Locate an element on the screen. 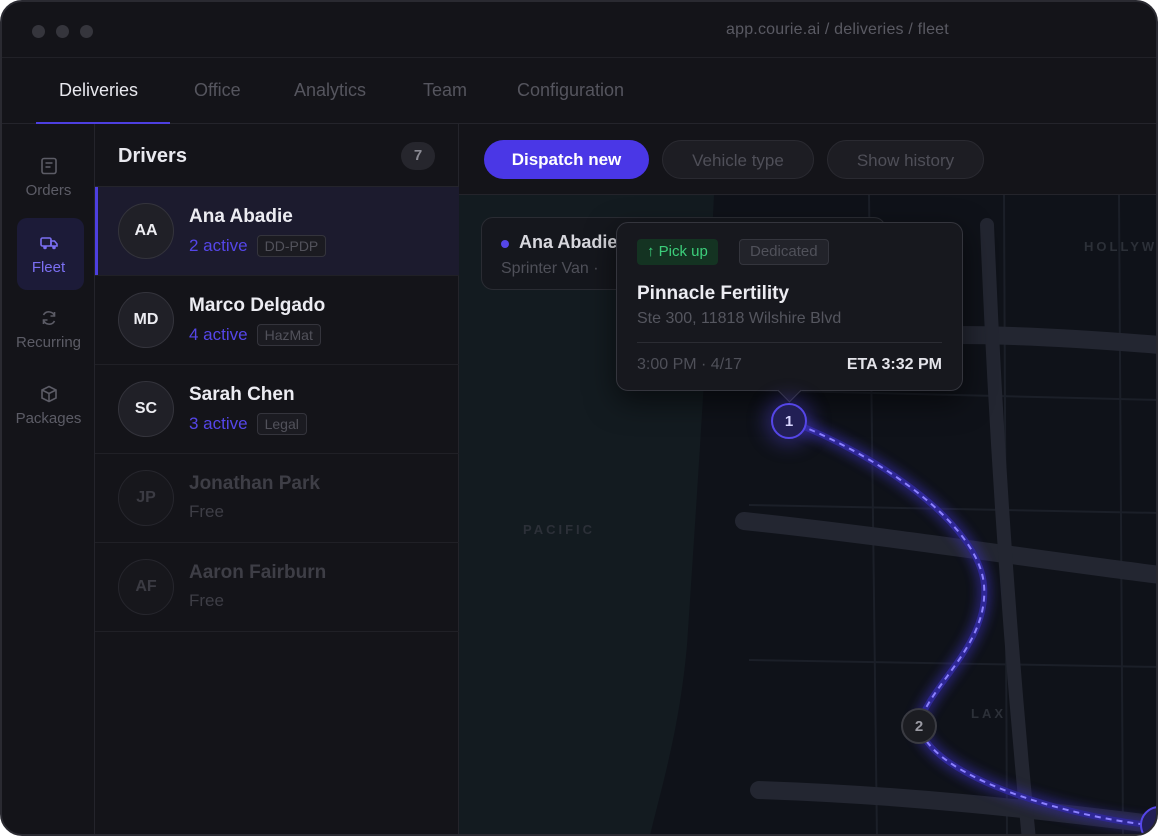 Image resolution: width=1158 pixels, height=836 pixels. active-count: 2 active is located at coordinates (218, 245).